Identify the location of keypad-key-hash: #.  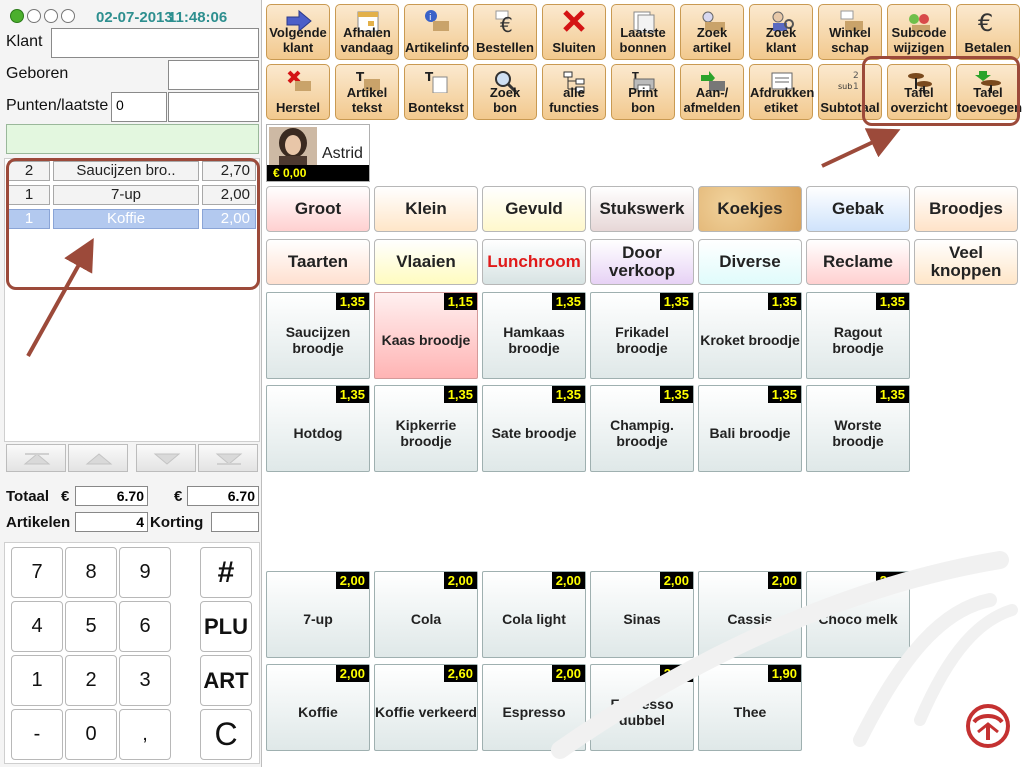
(226, 572).